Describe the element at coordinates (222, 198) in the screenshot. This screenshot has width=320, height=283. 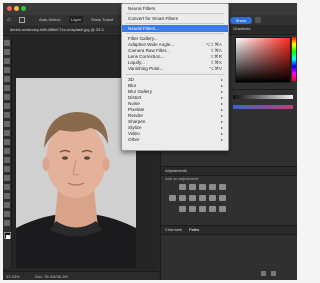
I see `color-lookup-icon` at that location.